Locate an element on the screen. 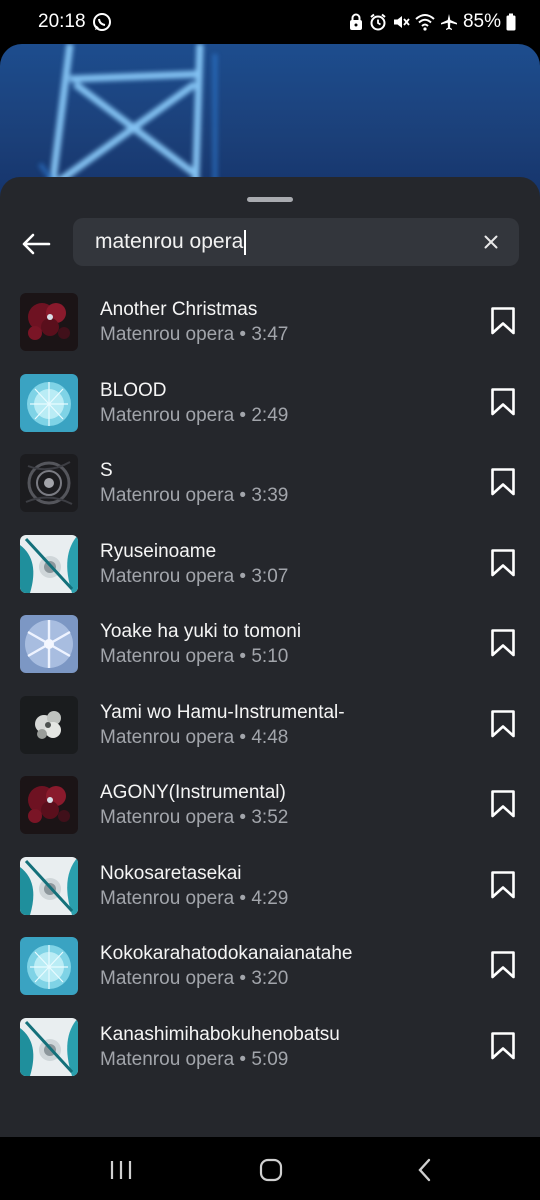 The width and height of the screenshot is (540, 1200). search-query: matenrou opera is located at coordinates (169, 241).